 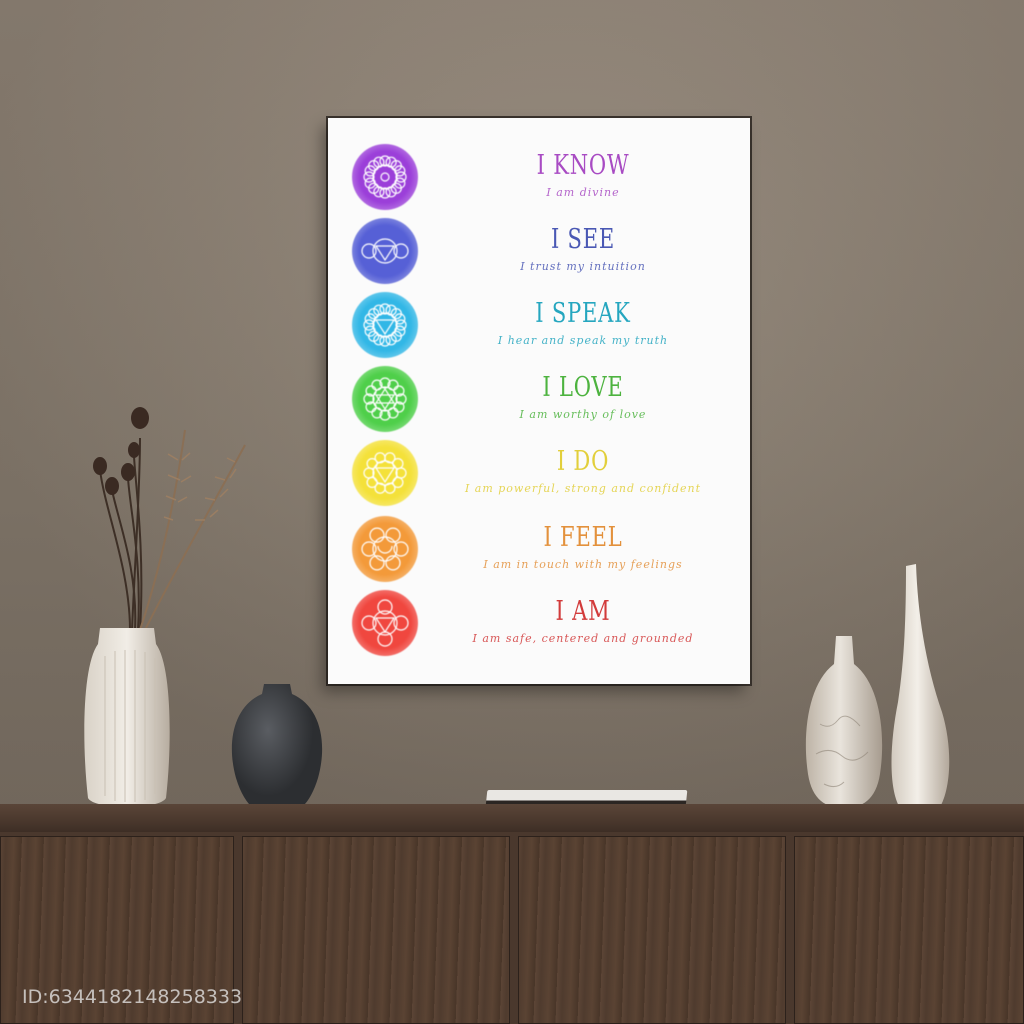 What do you see at coordinates (583, 239) in the screenshot?
I see `row-title: I SEE` at bounding box center [583, 239].